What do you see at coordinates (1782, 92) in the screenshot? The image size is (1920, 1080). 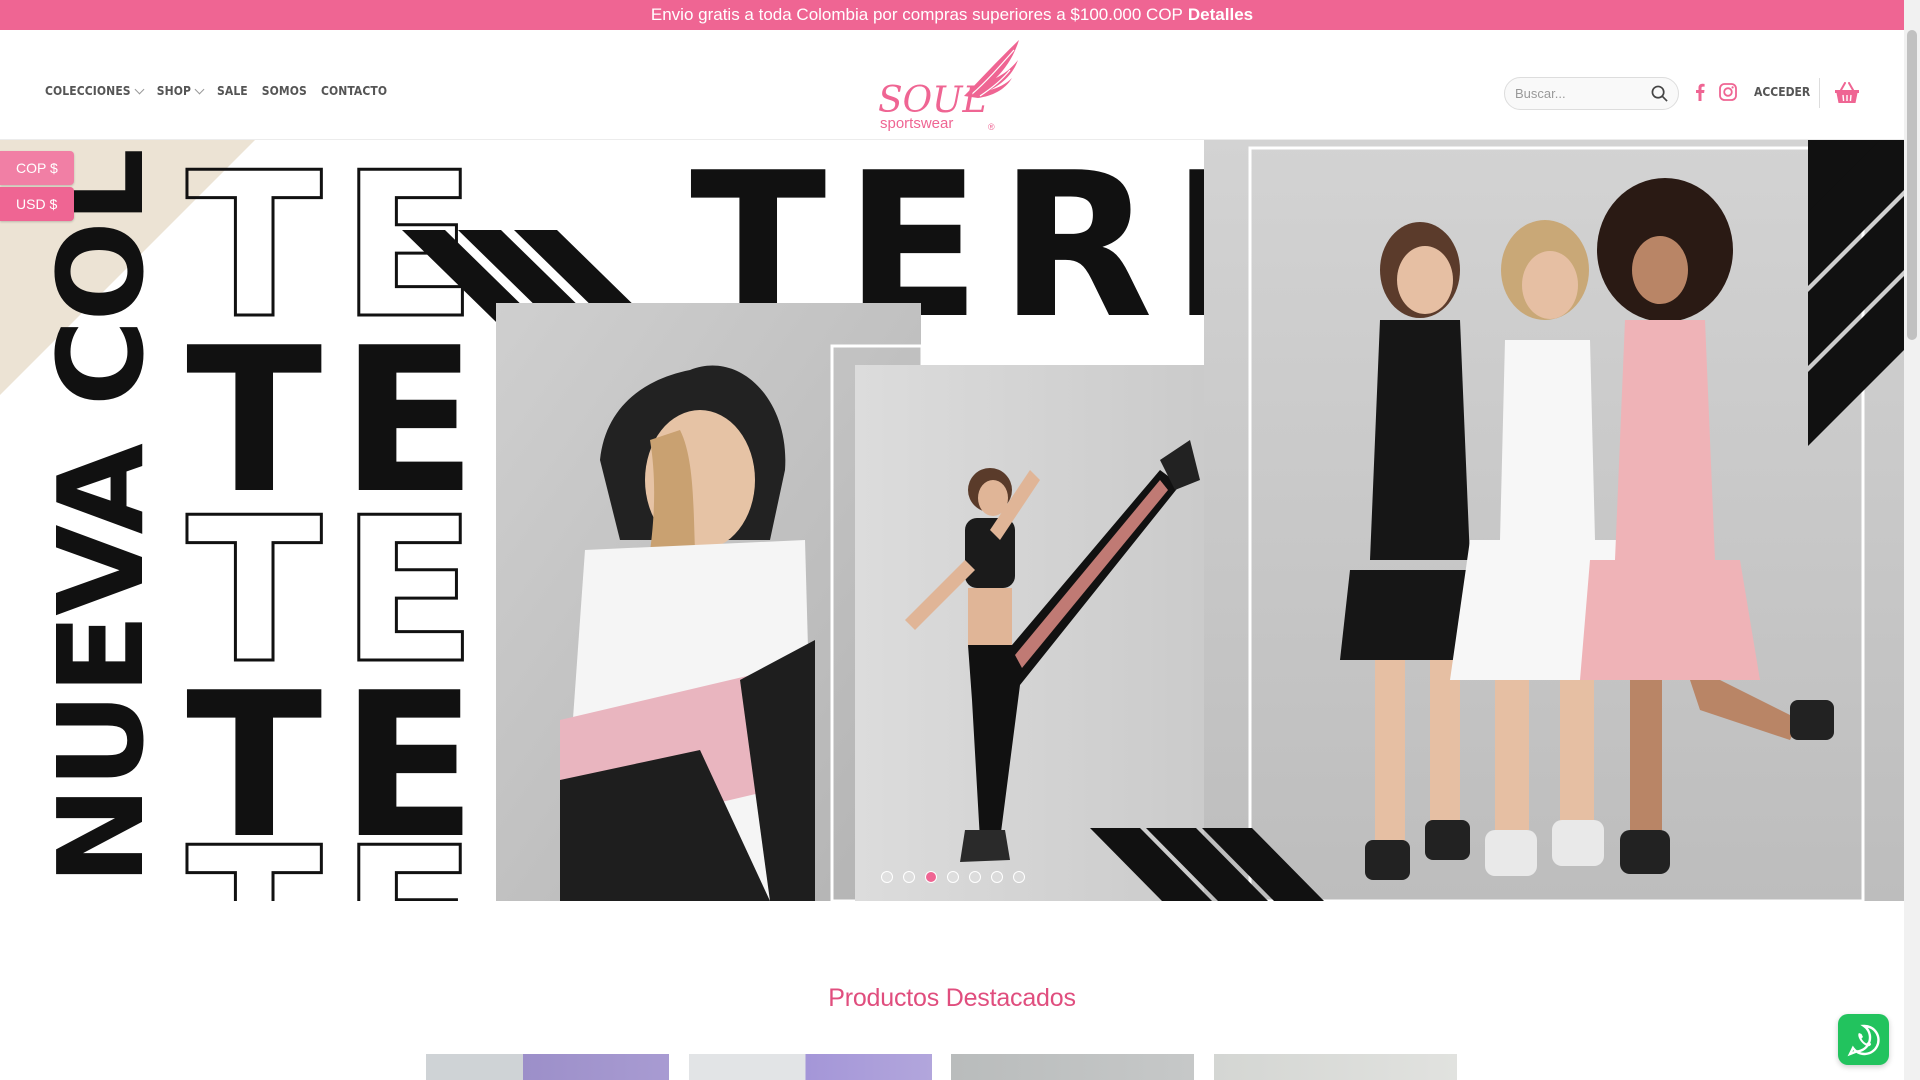 I see `login-link: ACCEDER` at bounding box center [1782, 92].